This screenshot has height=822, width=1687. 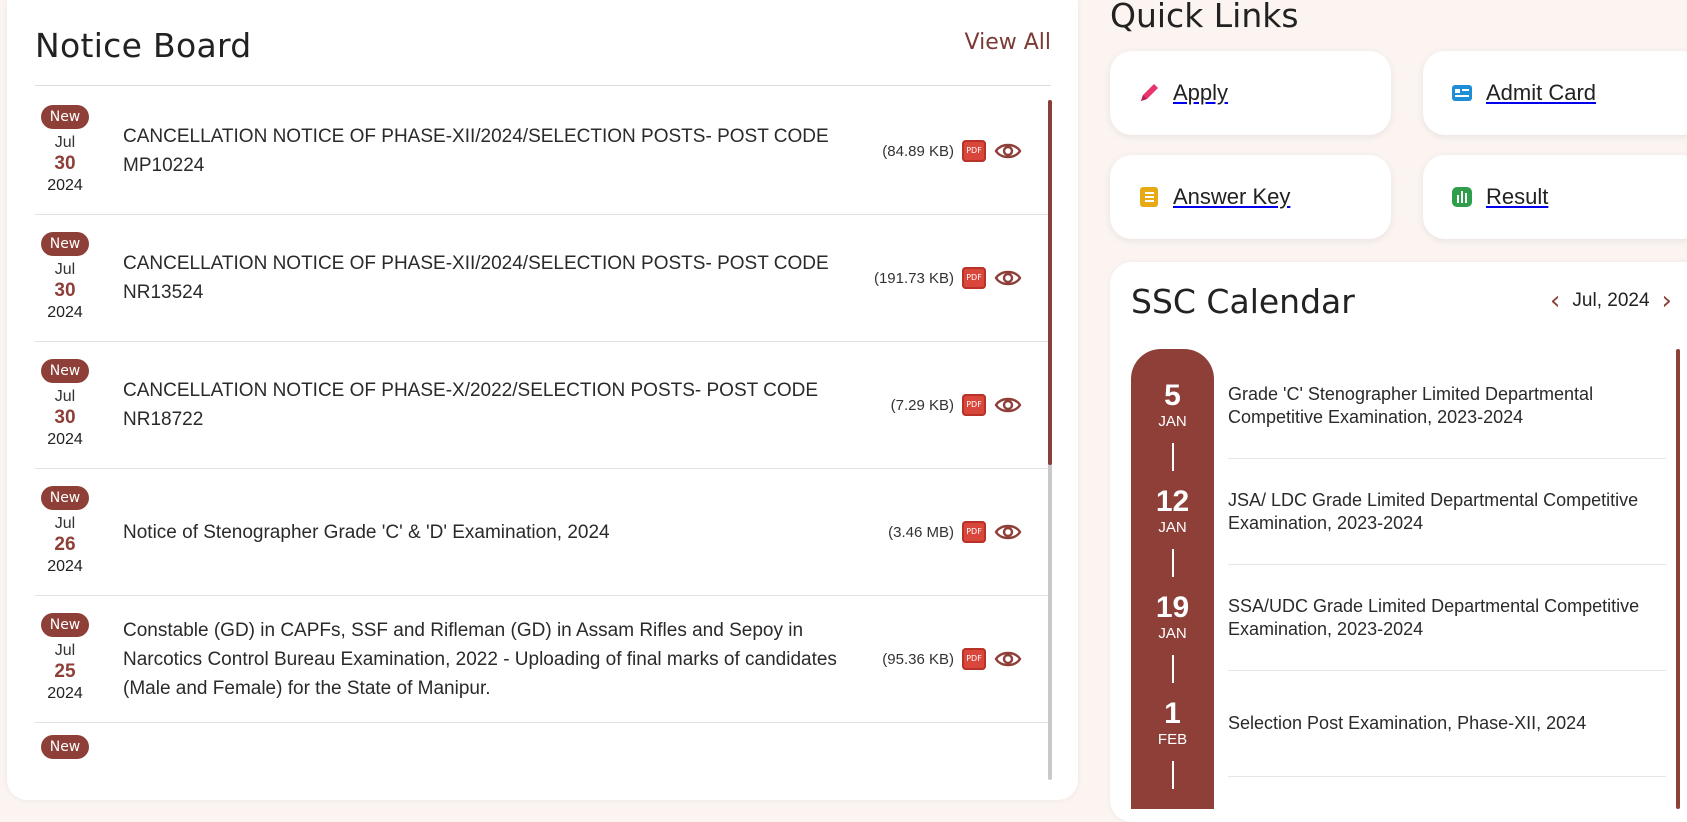 What do you see at coordinates (921, 532) in the screenshot?
I see `file-size: (3.46 MB)` at bounding box center [921, 532].